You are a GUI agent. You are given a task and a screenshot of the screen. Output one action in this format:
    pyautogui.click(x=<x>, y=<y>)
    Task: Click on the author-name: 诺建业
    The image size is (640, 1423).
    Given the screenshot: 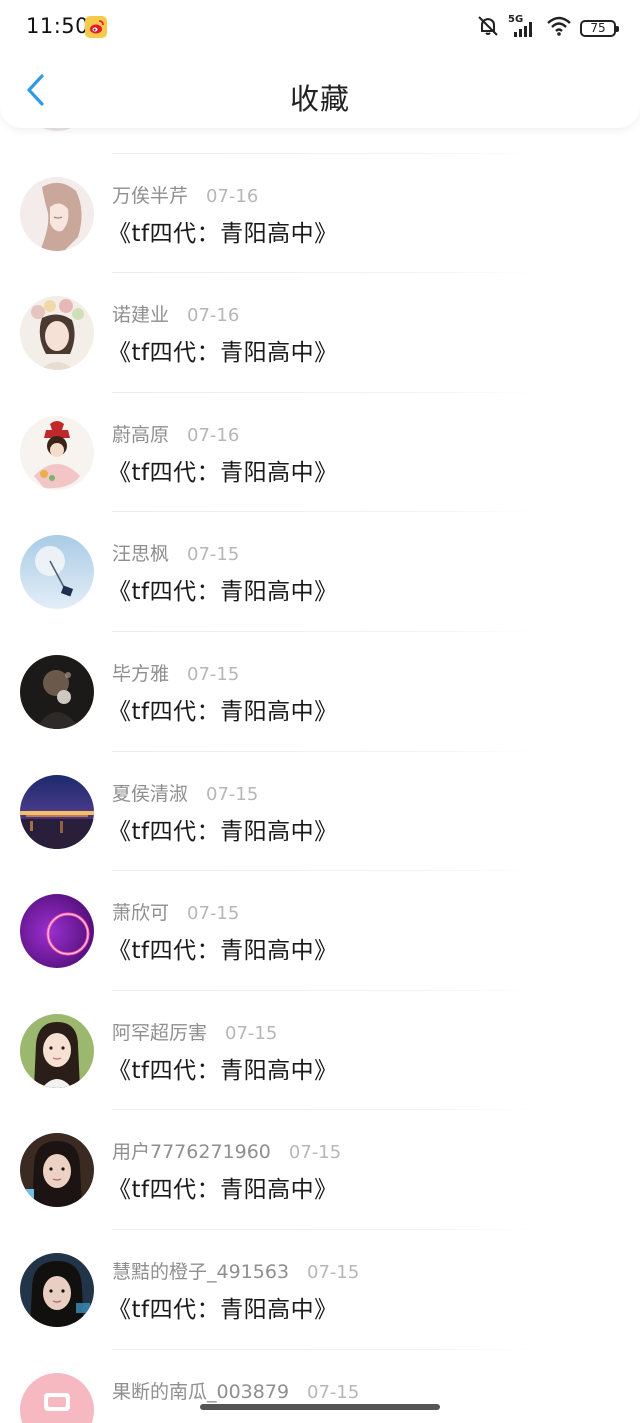 What is the action you would take?
    pyautogui.click(x=141, y=315)
    